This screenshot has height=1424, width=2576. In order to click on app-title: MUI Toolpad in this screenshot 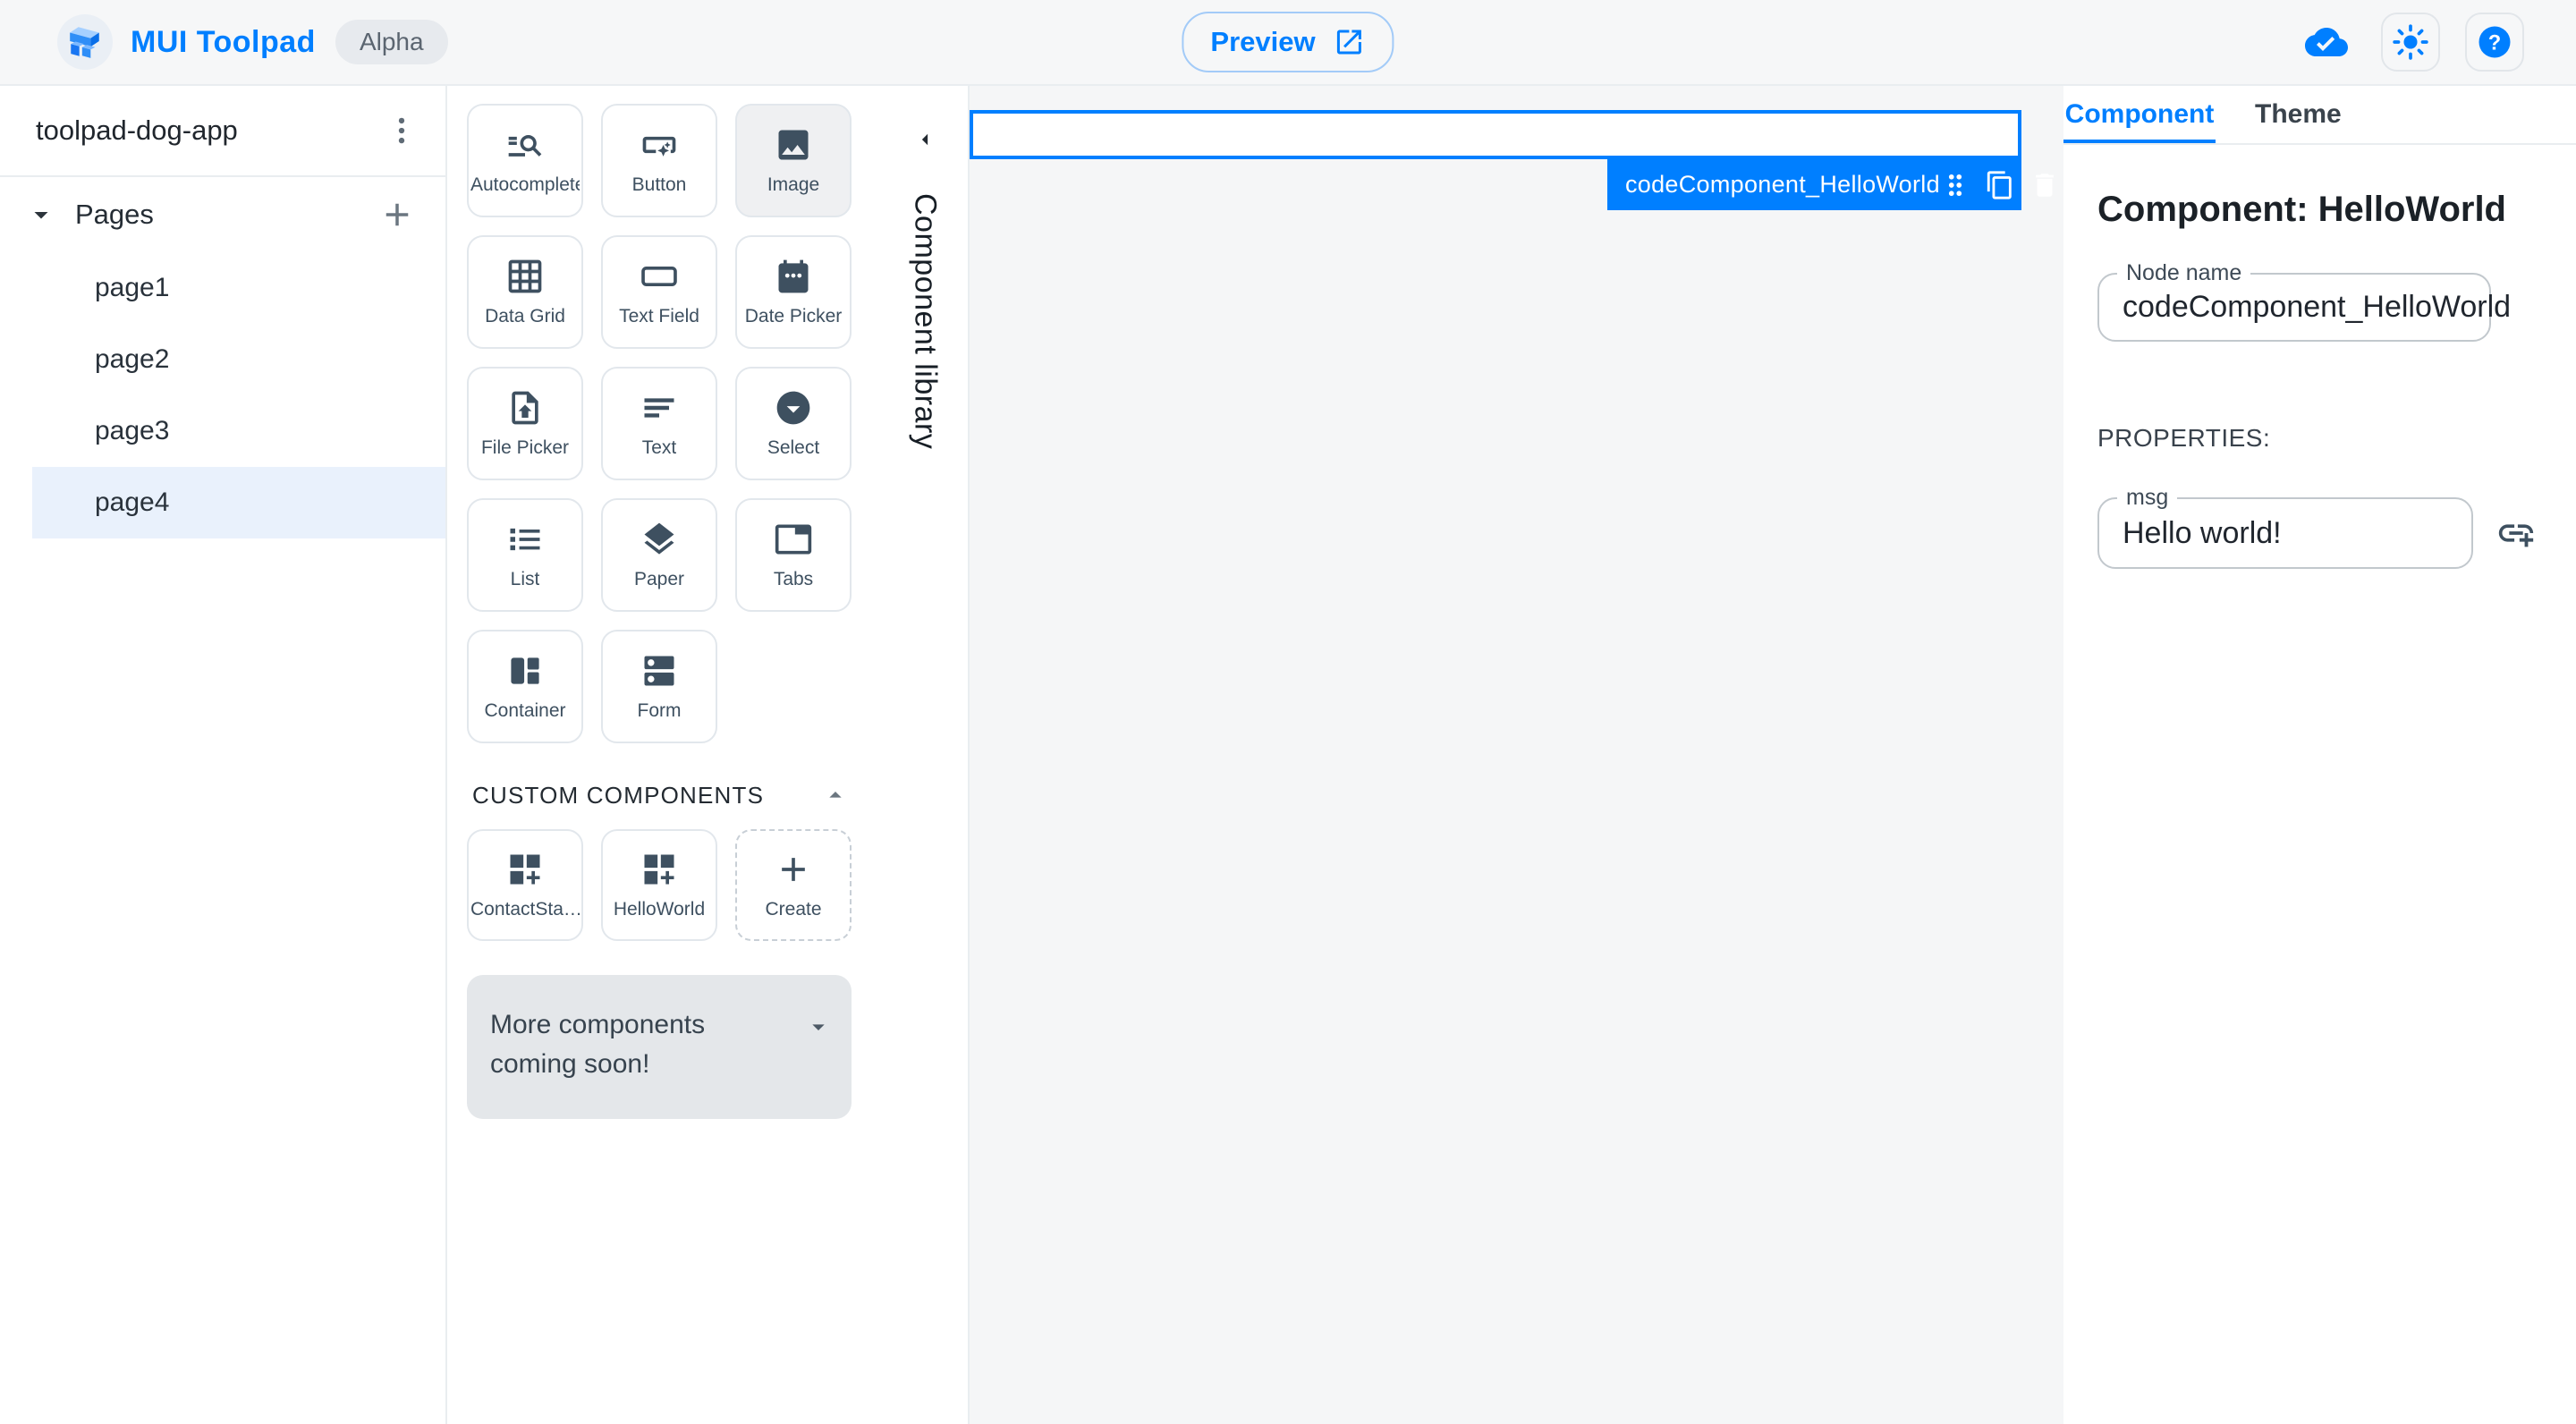, I will do `click(223, 41)`.